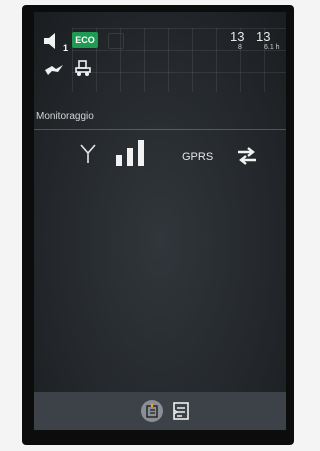 The height and width of the screenshot is (451, 320). Describe the element at coordinates (247, 156) in the screenshot. I see `transfer-arrows-icon` at that location.